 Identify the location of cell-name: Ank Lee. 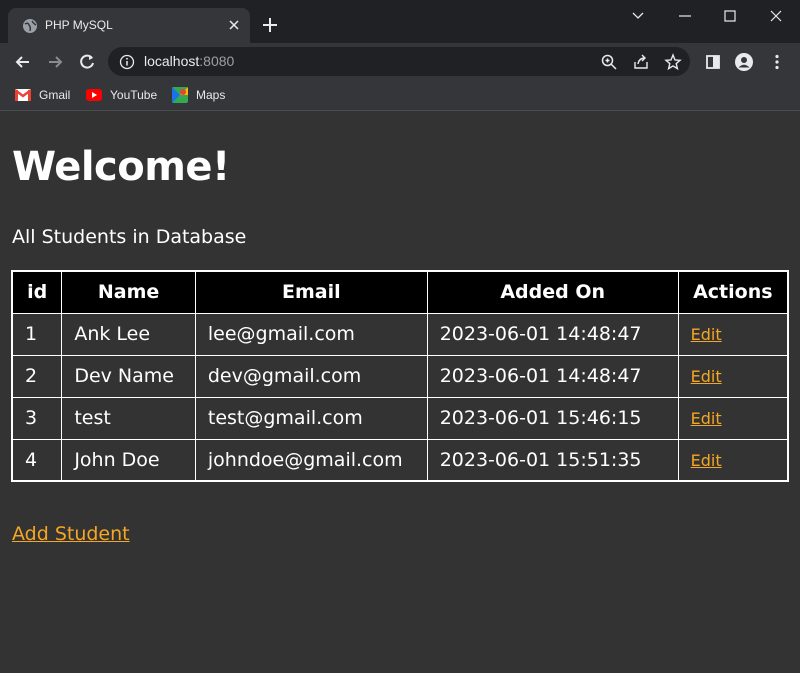
(128, 334).